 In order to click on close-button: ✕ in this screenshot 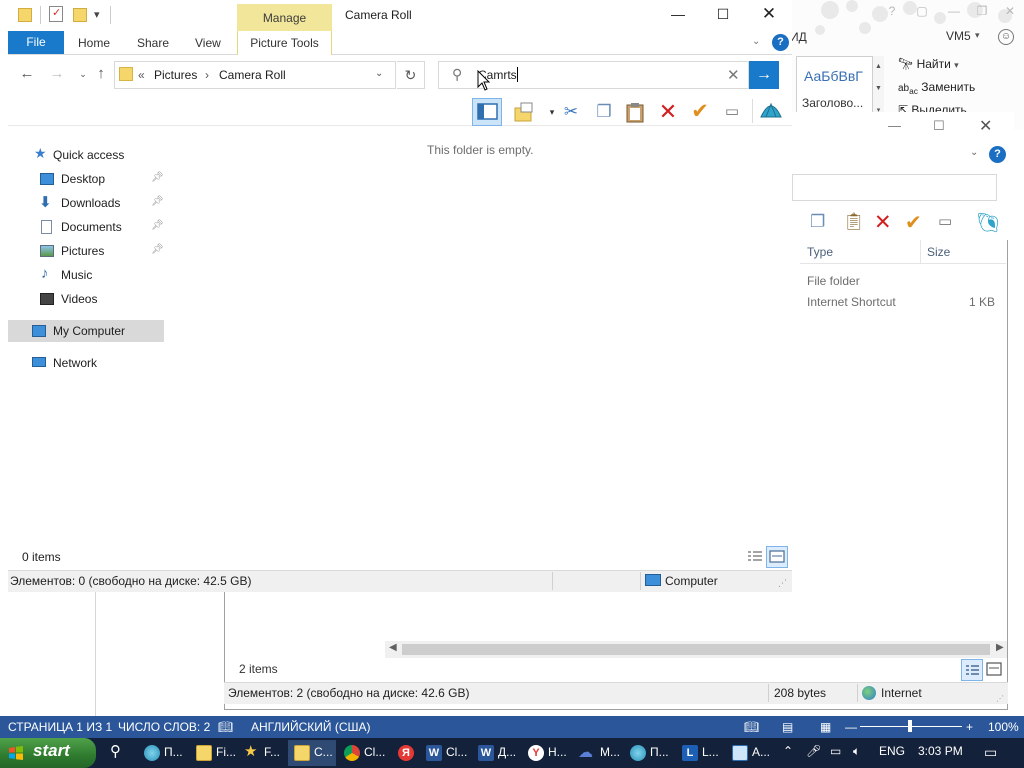, I will do `click(769, 14)`.